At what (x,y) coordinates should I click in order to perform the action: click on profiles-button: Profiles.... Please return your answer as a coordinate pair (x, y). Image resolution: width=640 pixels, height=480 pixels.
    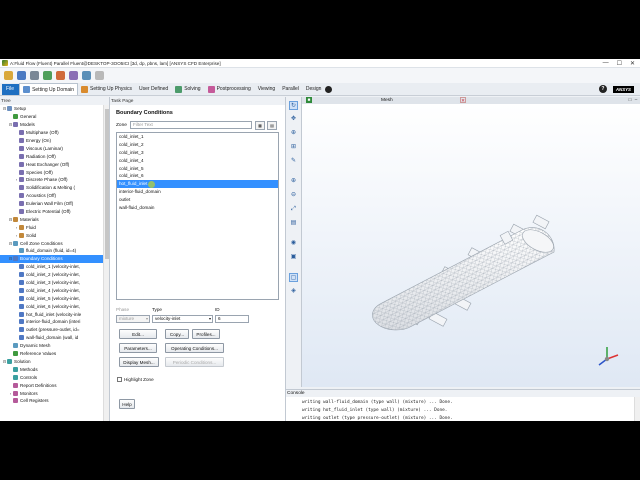
    Looking at the image, I should click on (206, 334).